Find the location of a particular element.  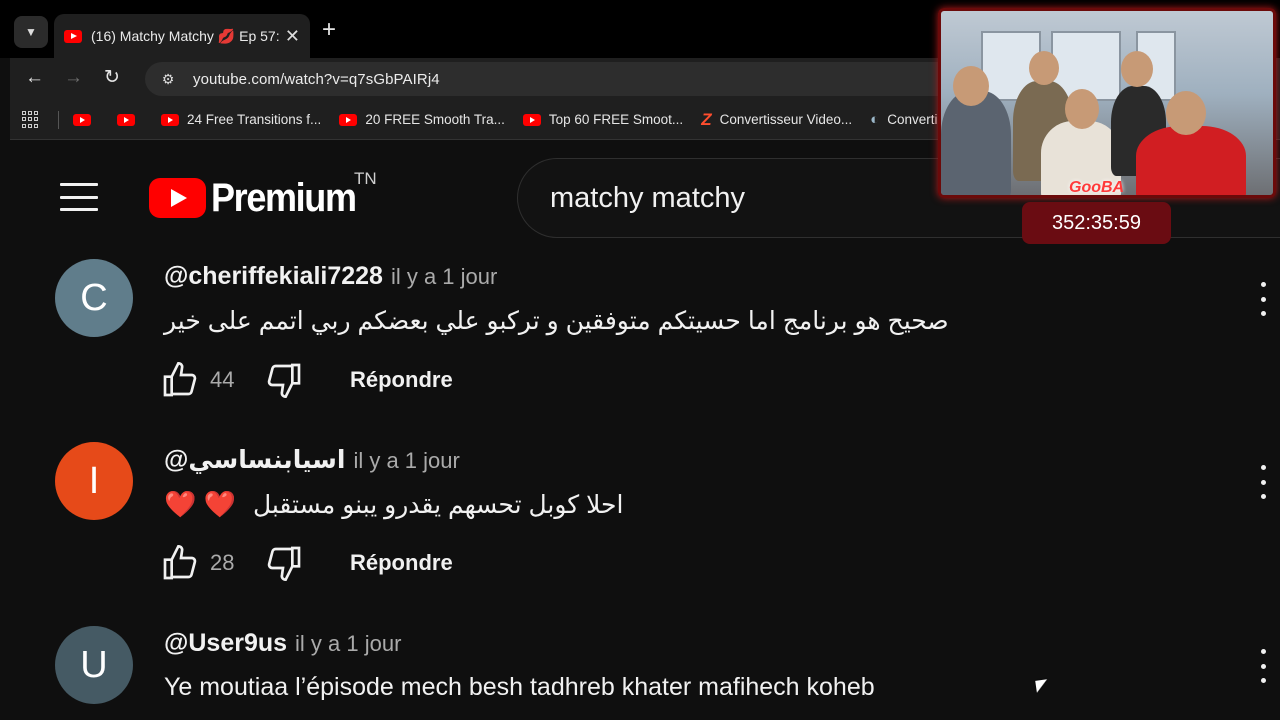

bookmarks-divider is located at coordinates (58, 119).